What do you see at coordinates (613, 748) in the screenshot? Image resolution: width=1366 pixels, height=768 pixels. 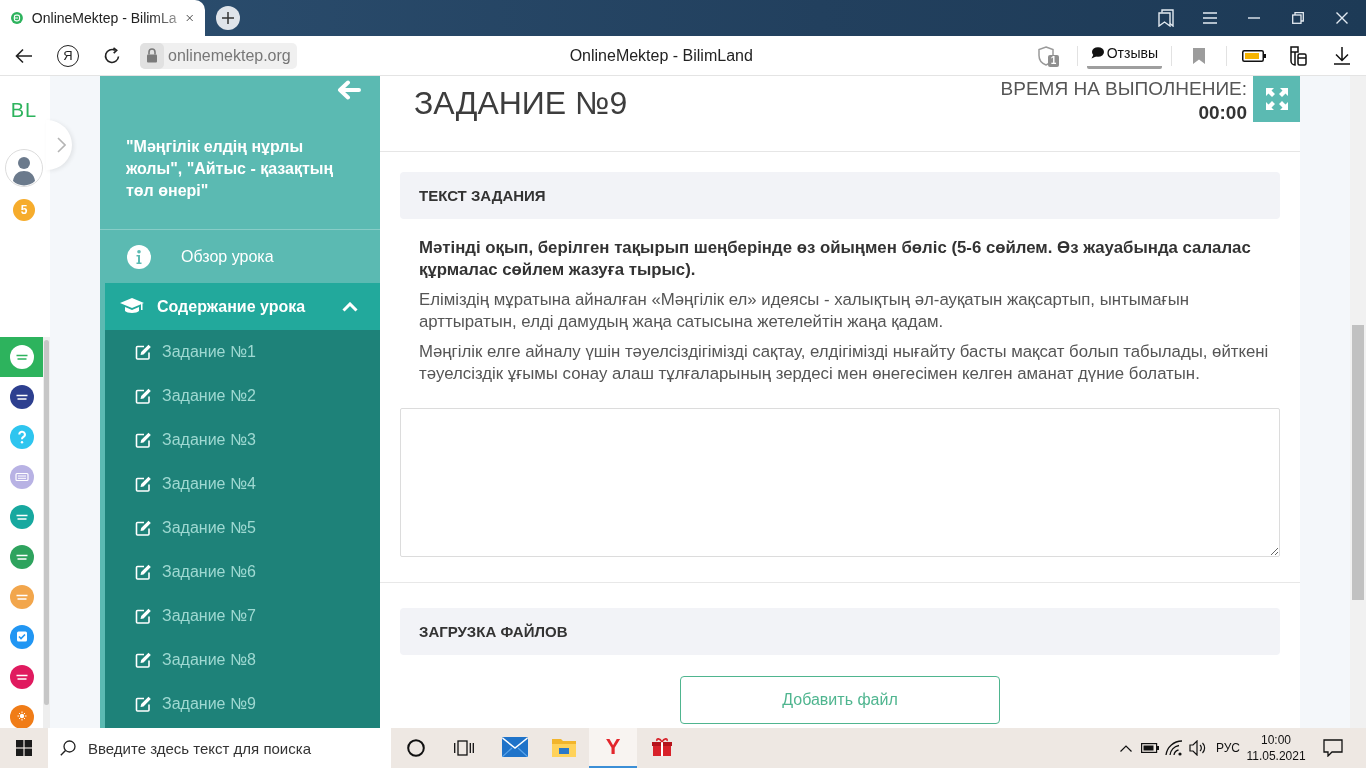 I see `taskbar-app: Y` at bounding box center [613, 748].